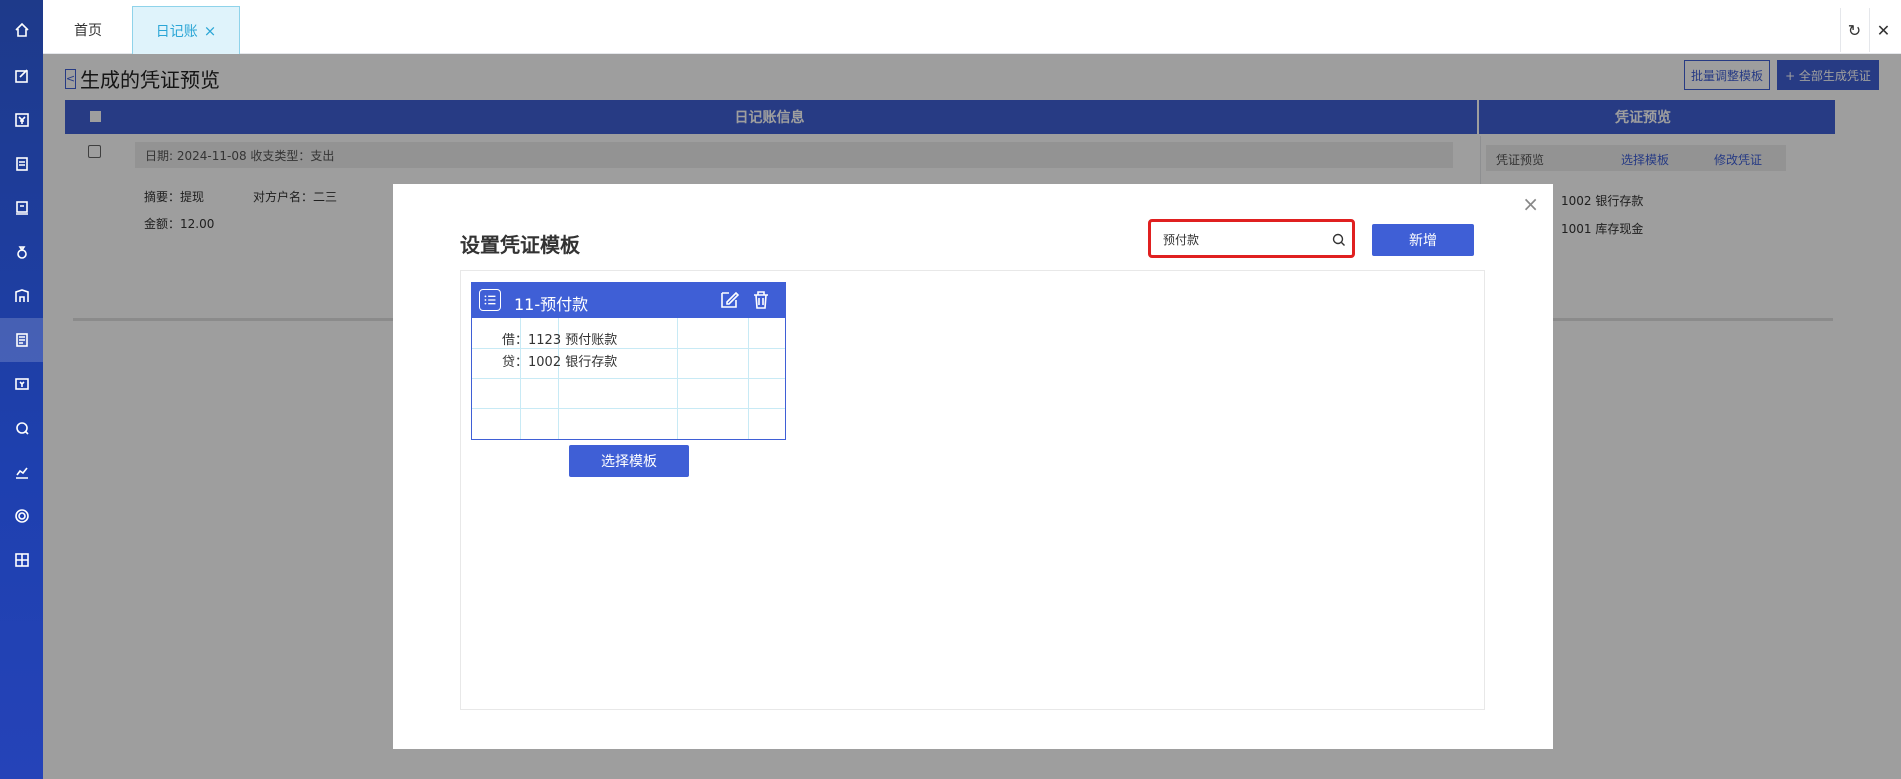 Image resolution: width=1901 pixels, height=779 pixels. What do you see at coordinates (21, 76) in the screenshot?
I see `edit-doc-icon` at bounding box center [21, 76].